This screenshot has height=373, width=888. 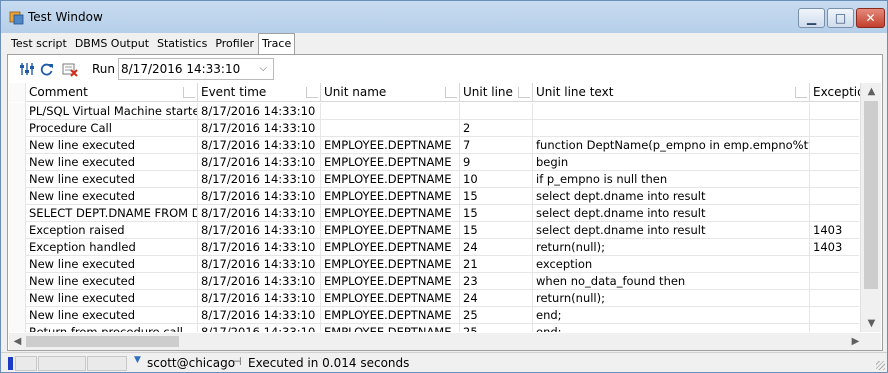 I want to click on column-header-unit-line-text: Unit line text, so click(x=671, y=92).